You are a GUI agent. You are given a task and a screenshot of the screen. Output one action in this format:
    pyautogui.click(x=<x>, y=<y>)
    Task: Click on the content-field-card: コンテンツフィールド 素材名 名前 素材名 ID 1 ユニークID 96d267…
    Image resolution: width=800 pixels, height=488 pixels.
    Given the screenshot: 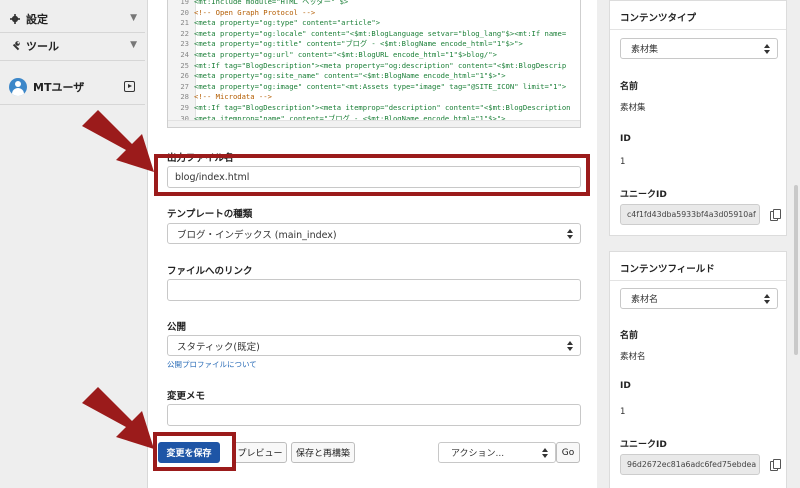 What is the action you would take?
    pyautogui.click(x=698, y=369)
    